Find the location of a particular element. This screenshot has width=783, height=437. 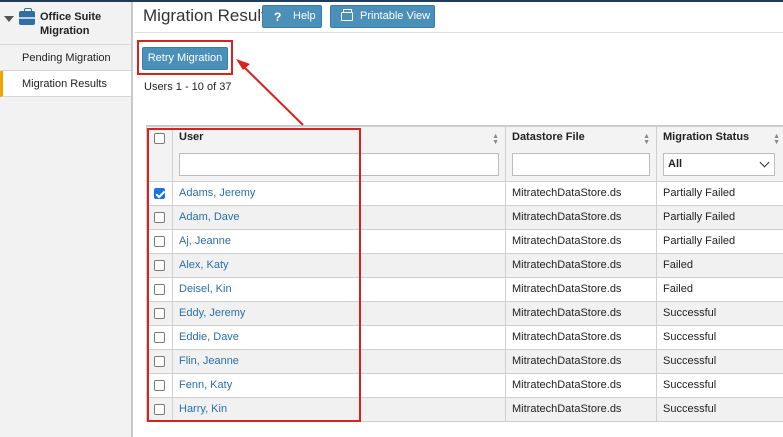

status-filter-value: All is located at coordinates (675, 164).